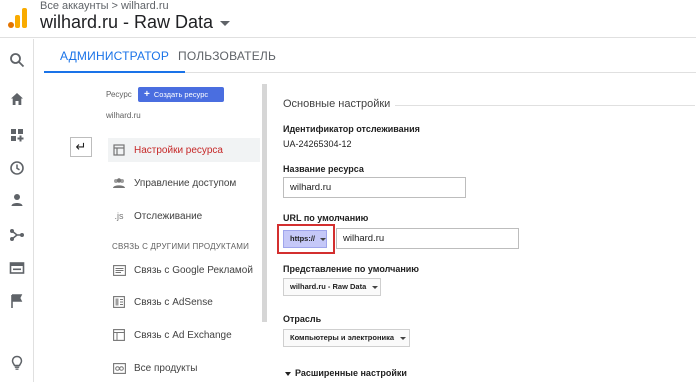 The image size is (696, 382). I want to click on tracking-id-value: UA-24265304-12, so click(317, 144).